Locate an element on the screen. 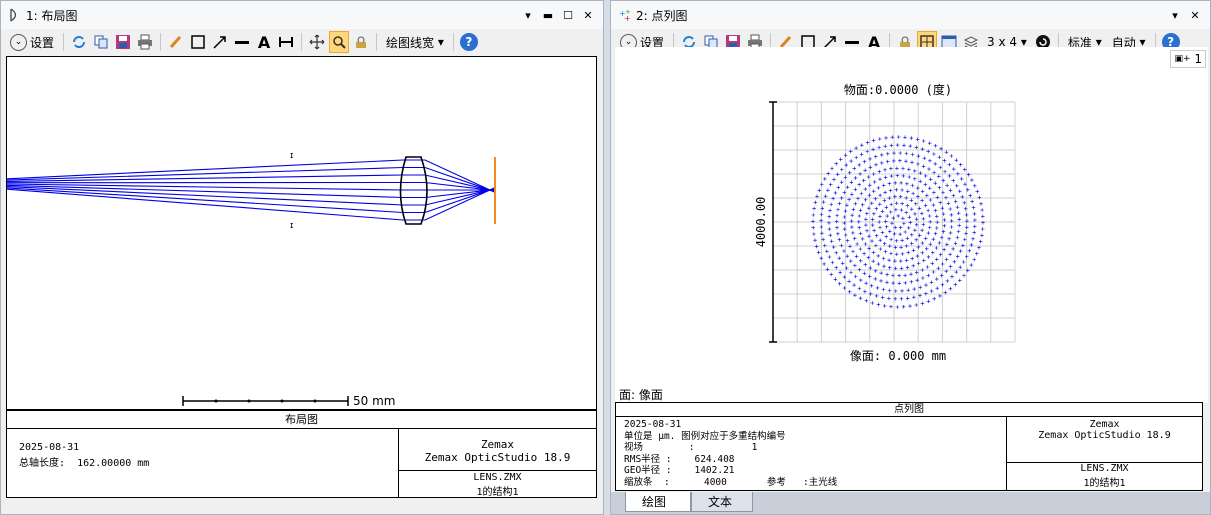  legend-badge: ▣+ 1 is located at coordinates (1188, 59).